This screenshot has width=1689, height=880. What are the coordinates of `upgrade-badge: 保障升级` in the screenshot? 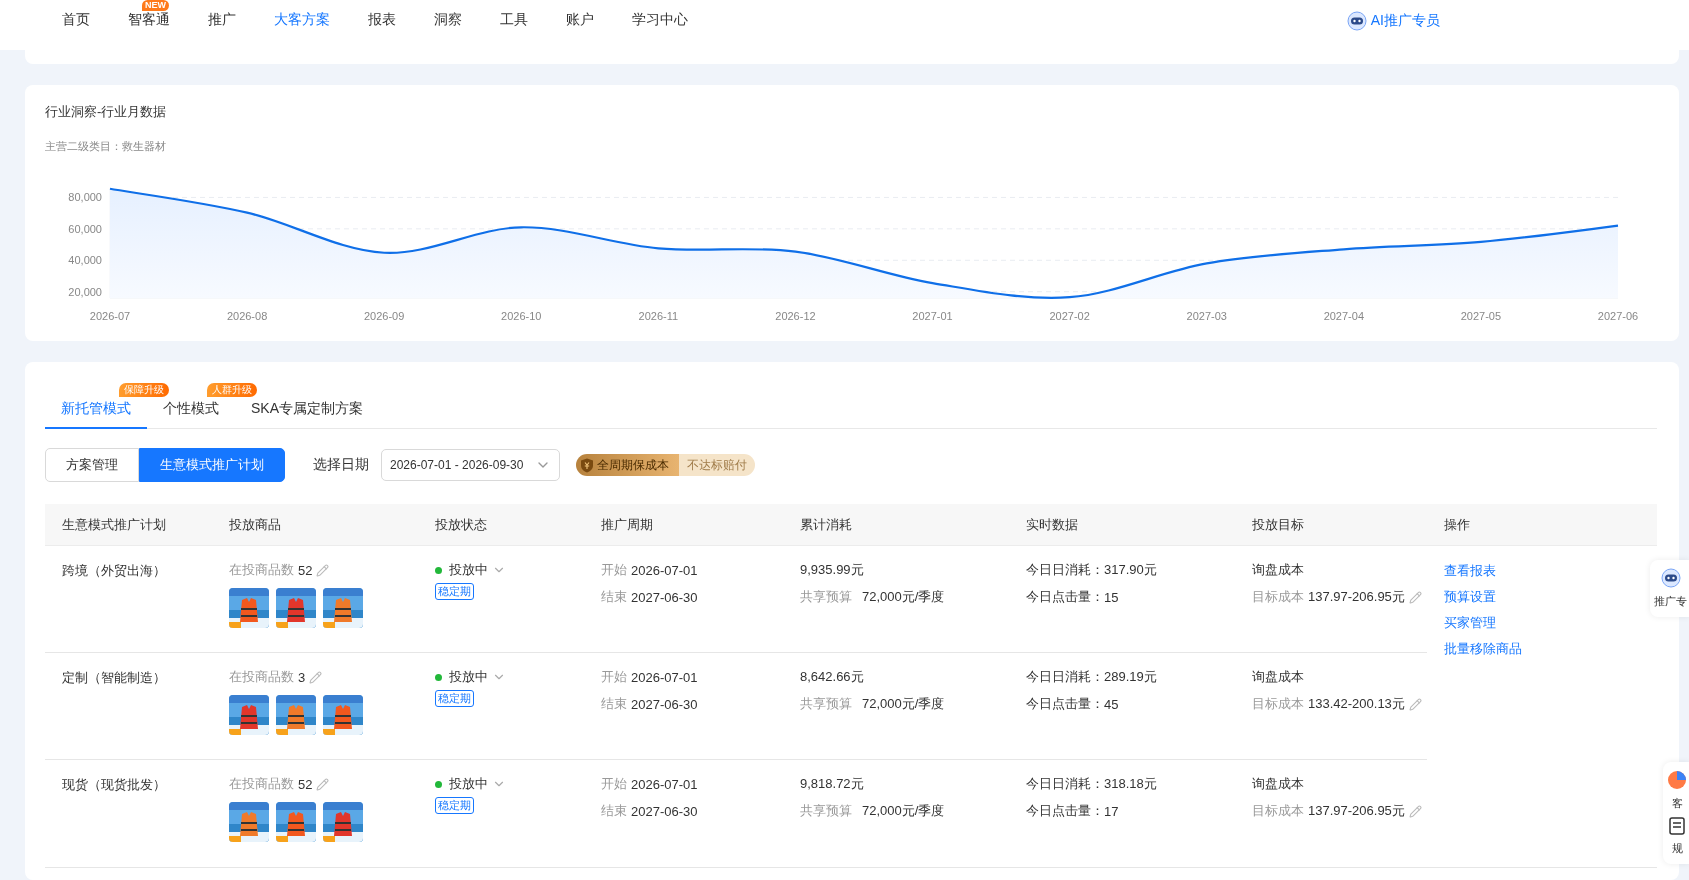 It's located at (144, 390).